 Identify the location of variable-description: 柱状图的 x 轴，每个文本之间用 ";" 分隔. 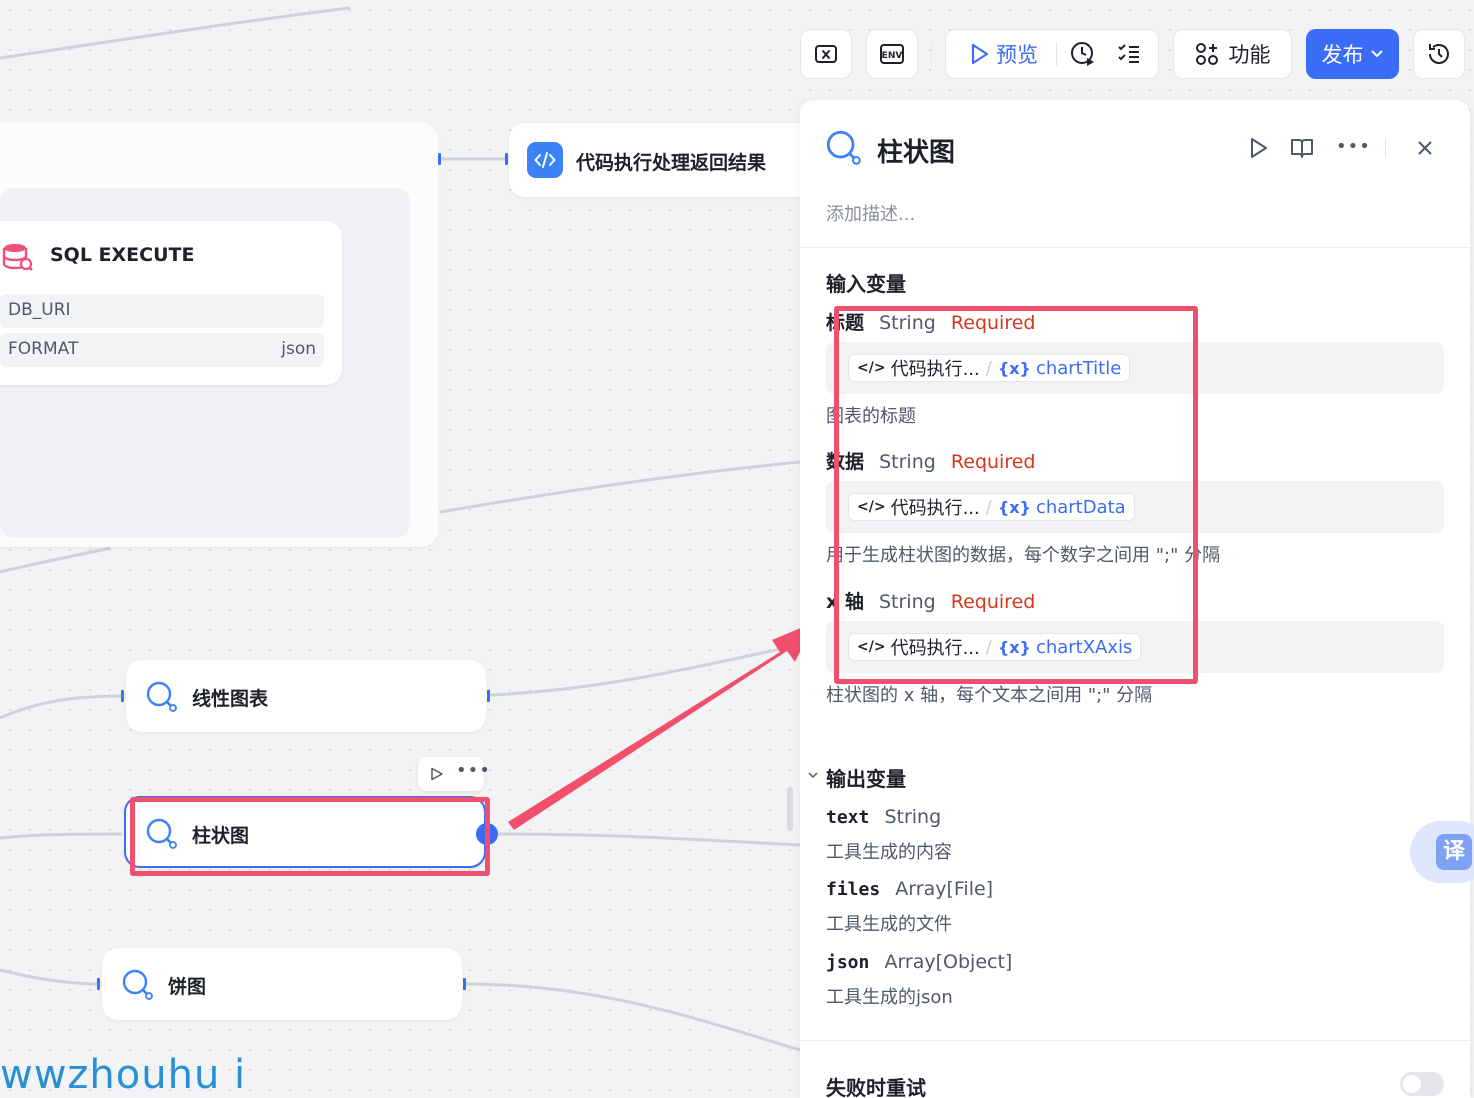
(989, 695).